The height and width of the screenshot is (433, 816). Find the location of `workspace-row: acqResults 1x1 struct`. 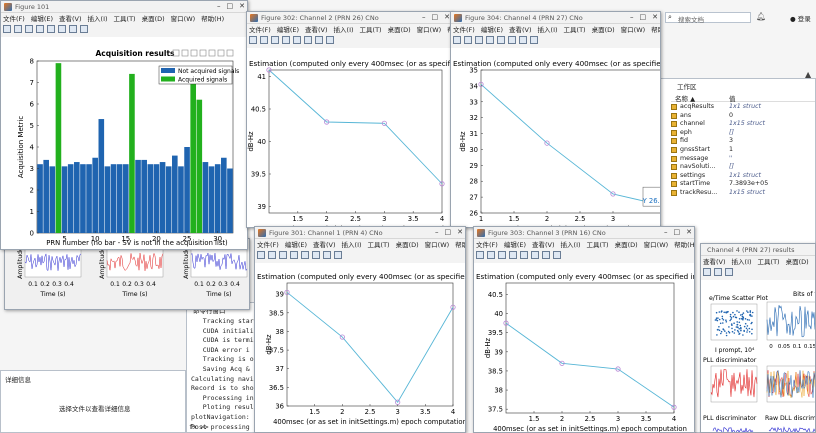

workspace-row: acqResults 1x1 struct is located at coordinates (743, 107).